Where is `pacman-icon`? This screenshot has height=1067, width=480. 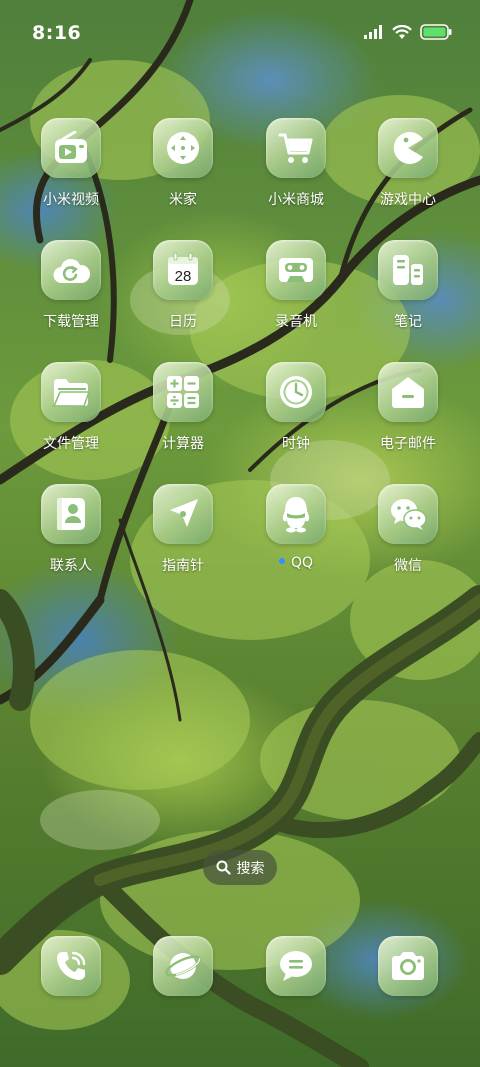
pacman-icon is located at coordinates (408, 148).